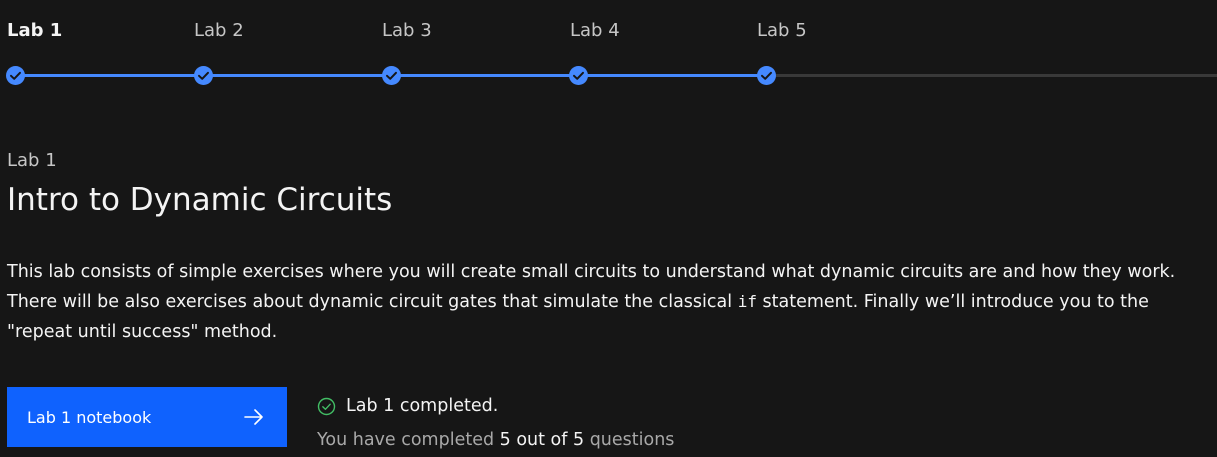 Image resolution: width=1217 pixels, height=457 pixels. What do you see at coordinates (408, 440) in the screenshot?
I see `progress-prefix: You have completed` at bounding box center [408, 440].